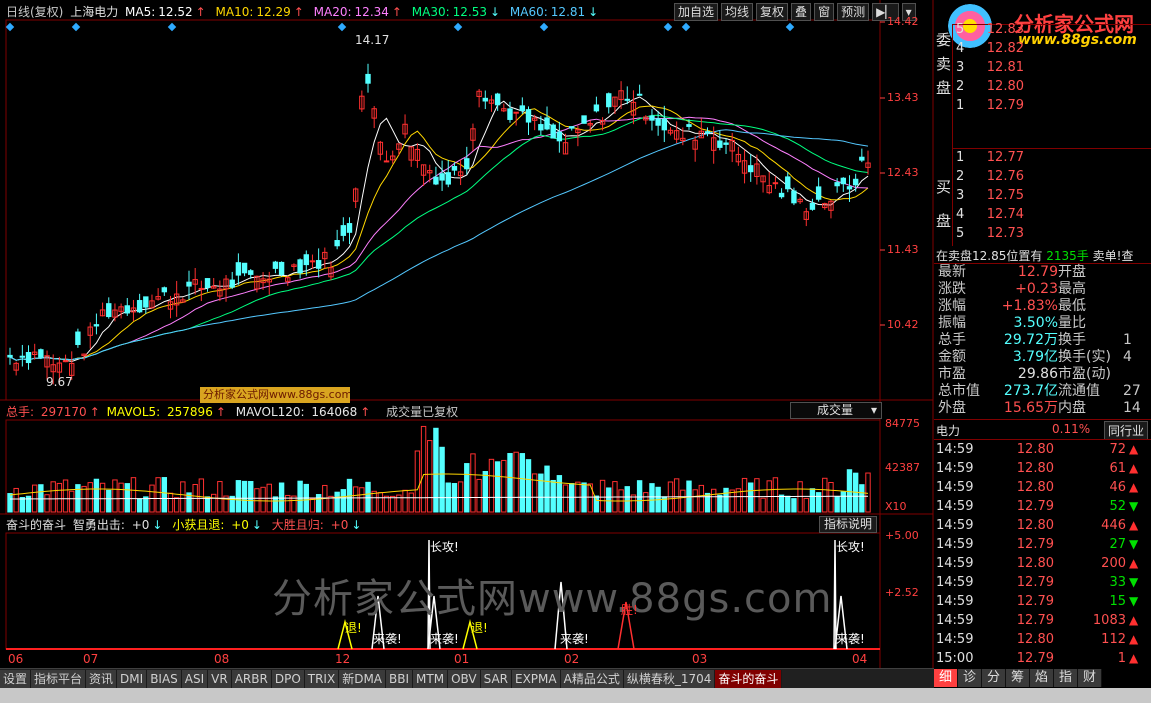 This screenshot has height=703, width=1151. I want to click on indicator-tab: ASI, so click(195, 679).